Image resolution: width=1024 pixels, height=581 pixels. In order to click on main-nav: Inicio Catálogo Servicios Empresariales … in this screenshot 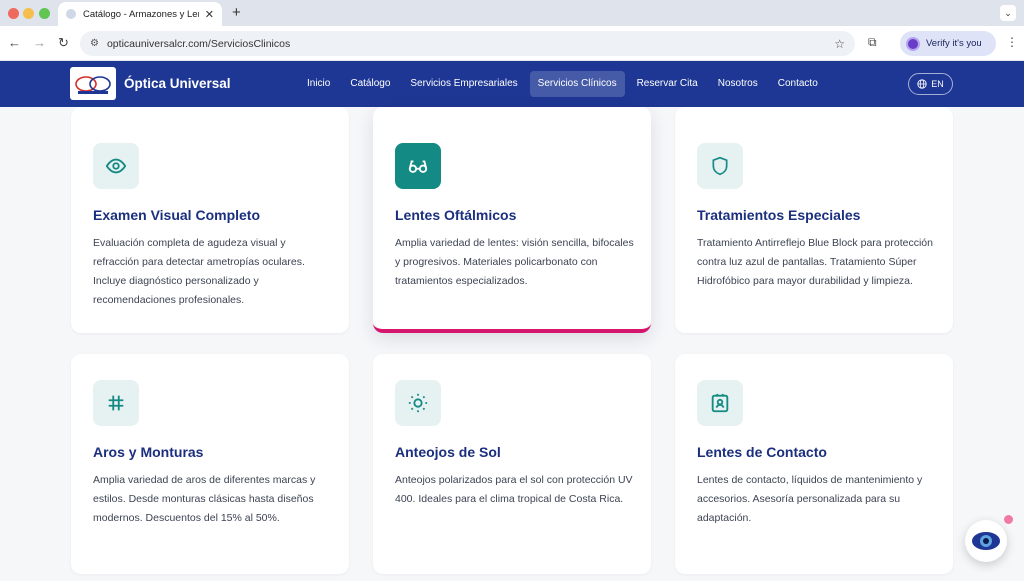, I will do `click(562, 84)`.